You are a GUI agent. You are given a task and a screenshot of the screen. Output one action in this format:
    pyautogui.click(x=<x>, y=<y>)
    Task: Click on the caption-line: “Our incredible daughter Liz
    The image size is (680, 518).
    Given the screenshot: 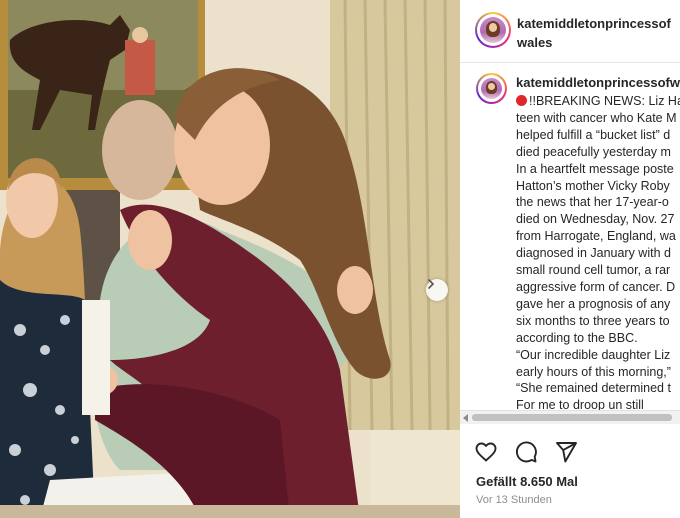 What is the action you would take?
    pyautogui.click(x=593, y=354)
    